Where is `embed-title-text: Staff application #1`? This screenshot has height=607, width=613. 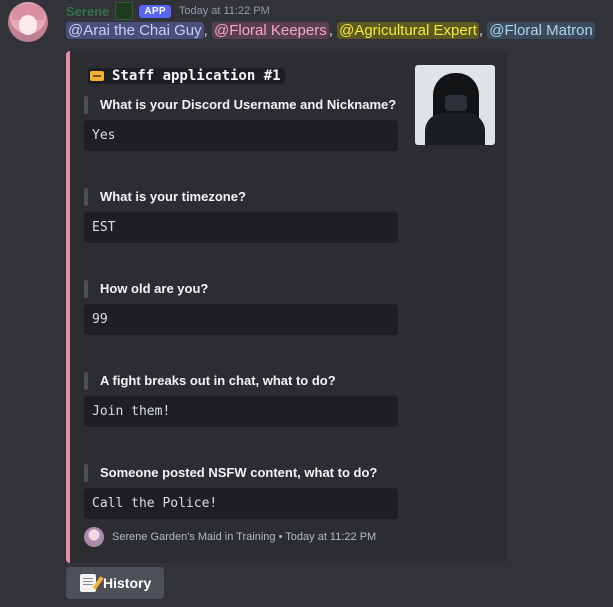
embed-title-text: Staff application #1 is located at coordinates (196, 76).